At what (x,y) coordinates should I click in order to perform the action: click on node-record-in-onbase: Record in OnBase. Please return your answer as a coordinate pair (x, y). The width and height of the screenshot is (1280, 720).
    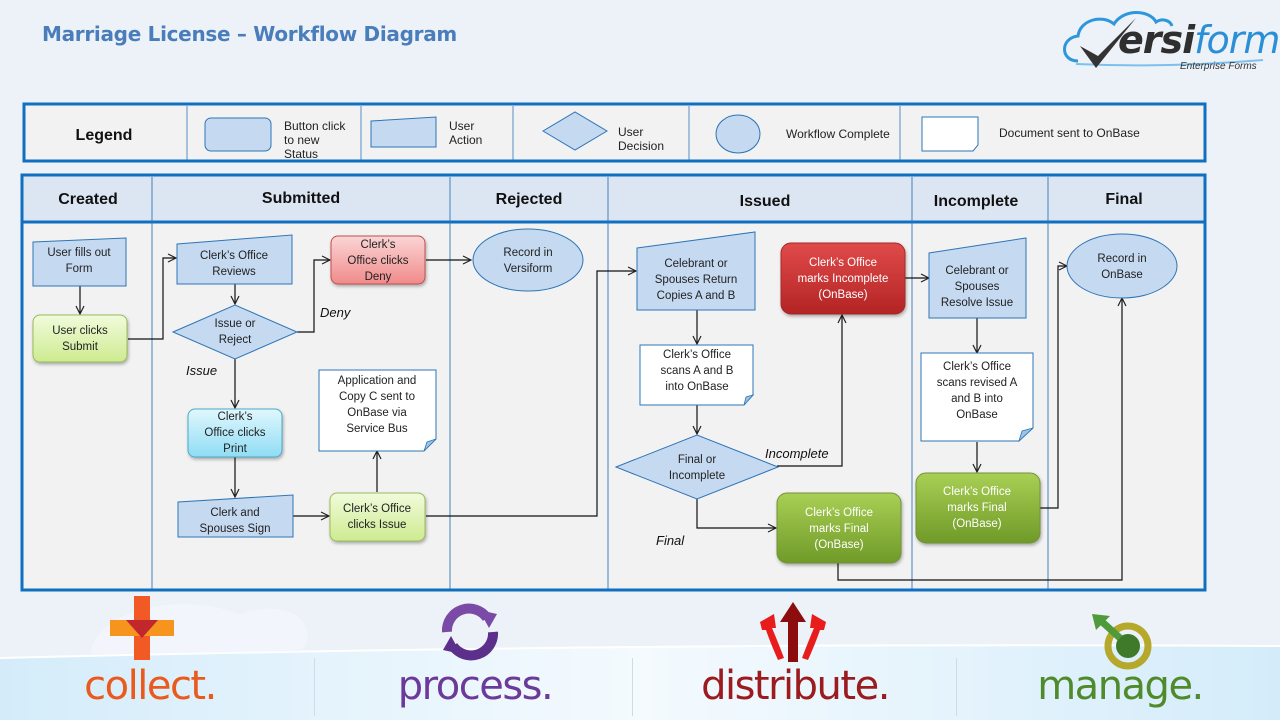
    Looking at the image, I should click on (1122, 266).